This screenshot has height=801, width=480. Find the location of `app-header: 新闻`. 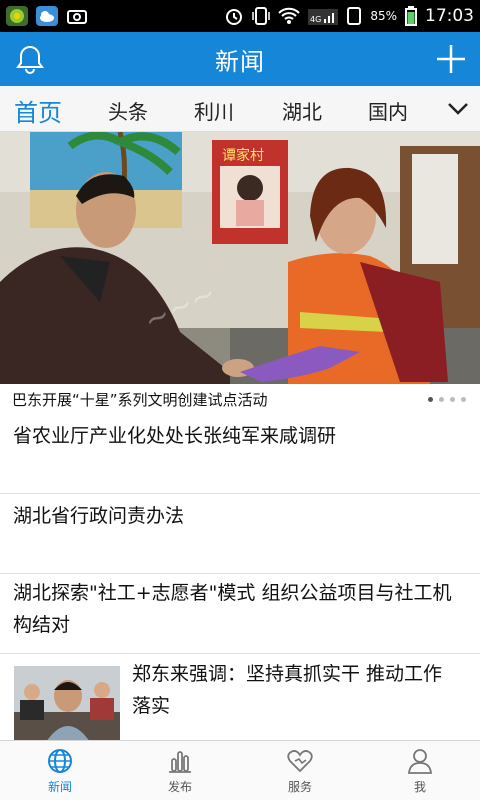

app-header: 新闻 is located at coordinates (240, 59).